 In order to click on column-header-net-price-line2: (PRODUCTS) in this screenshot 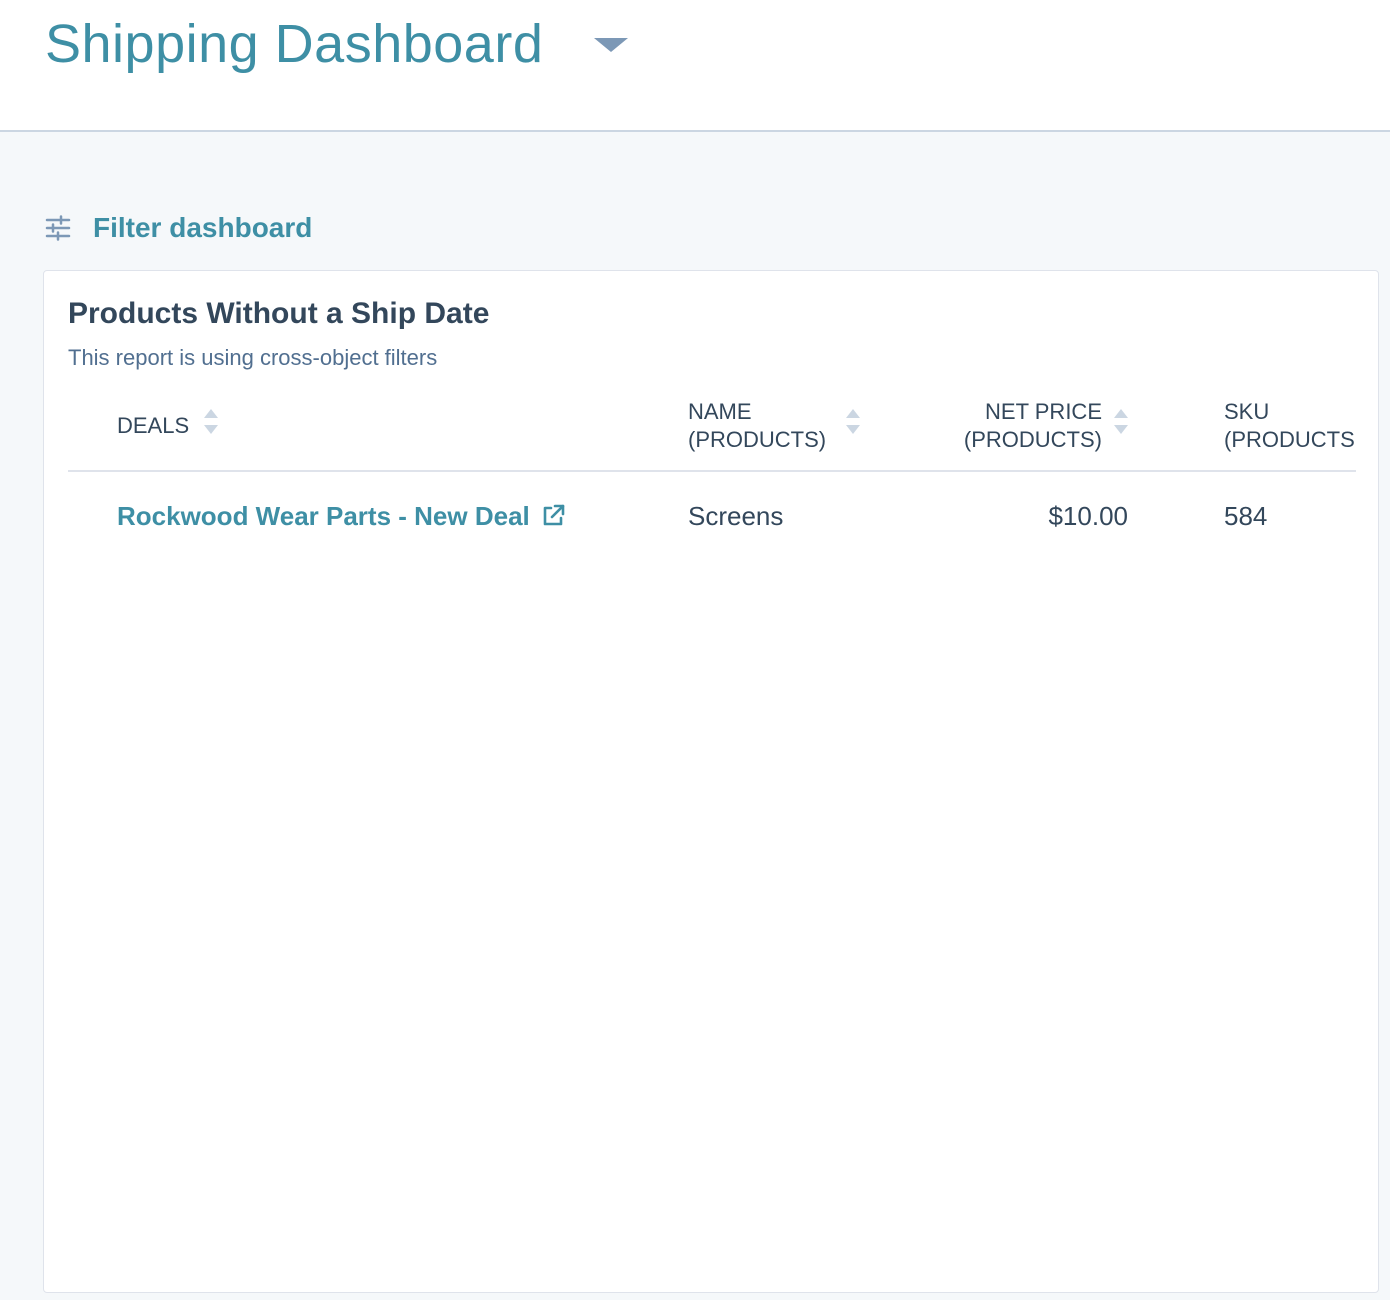, I will do `click(1032, 439)`.